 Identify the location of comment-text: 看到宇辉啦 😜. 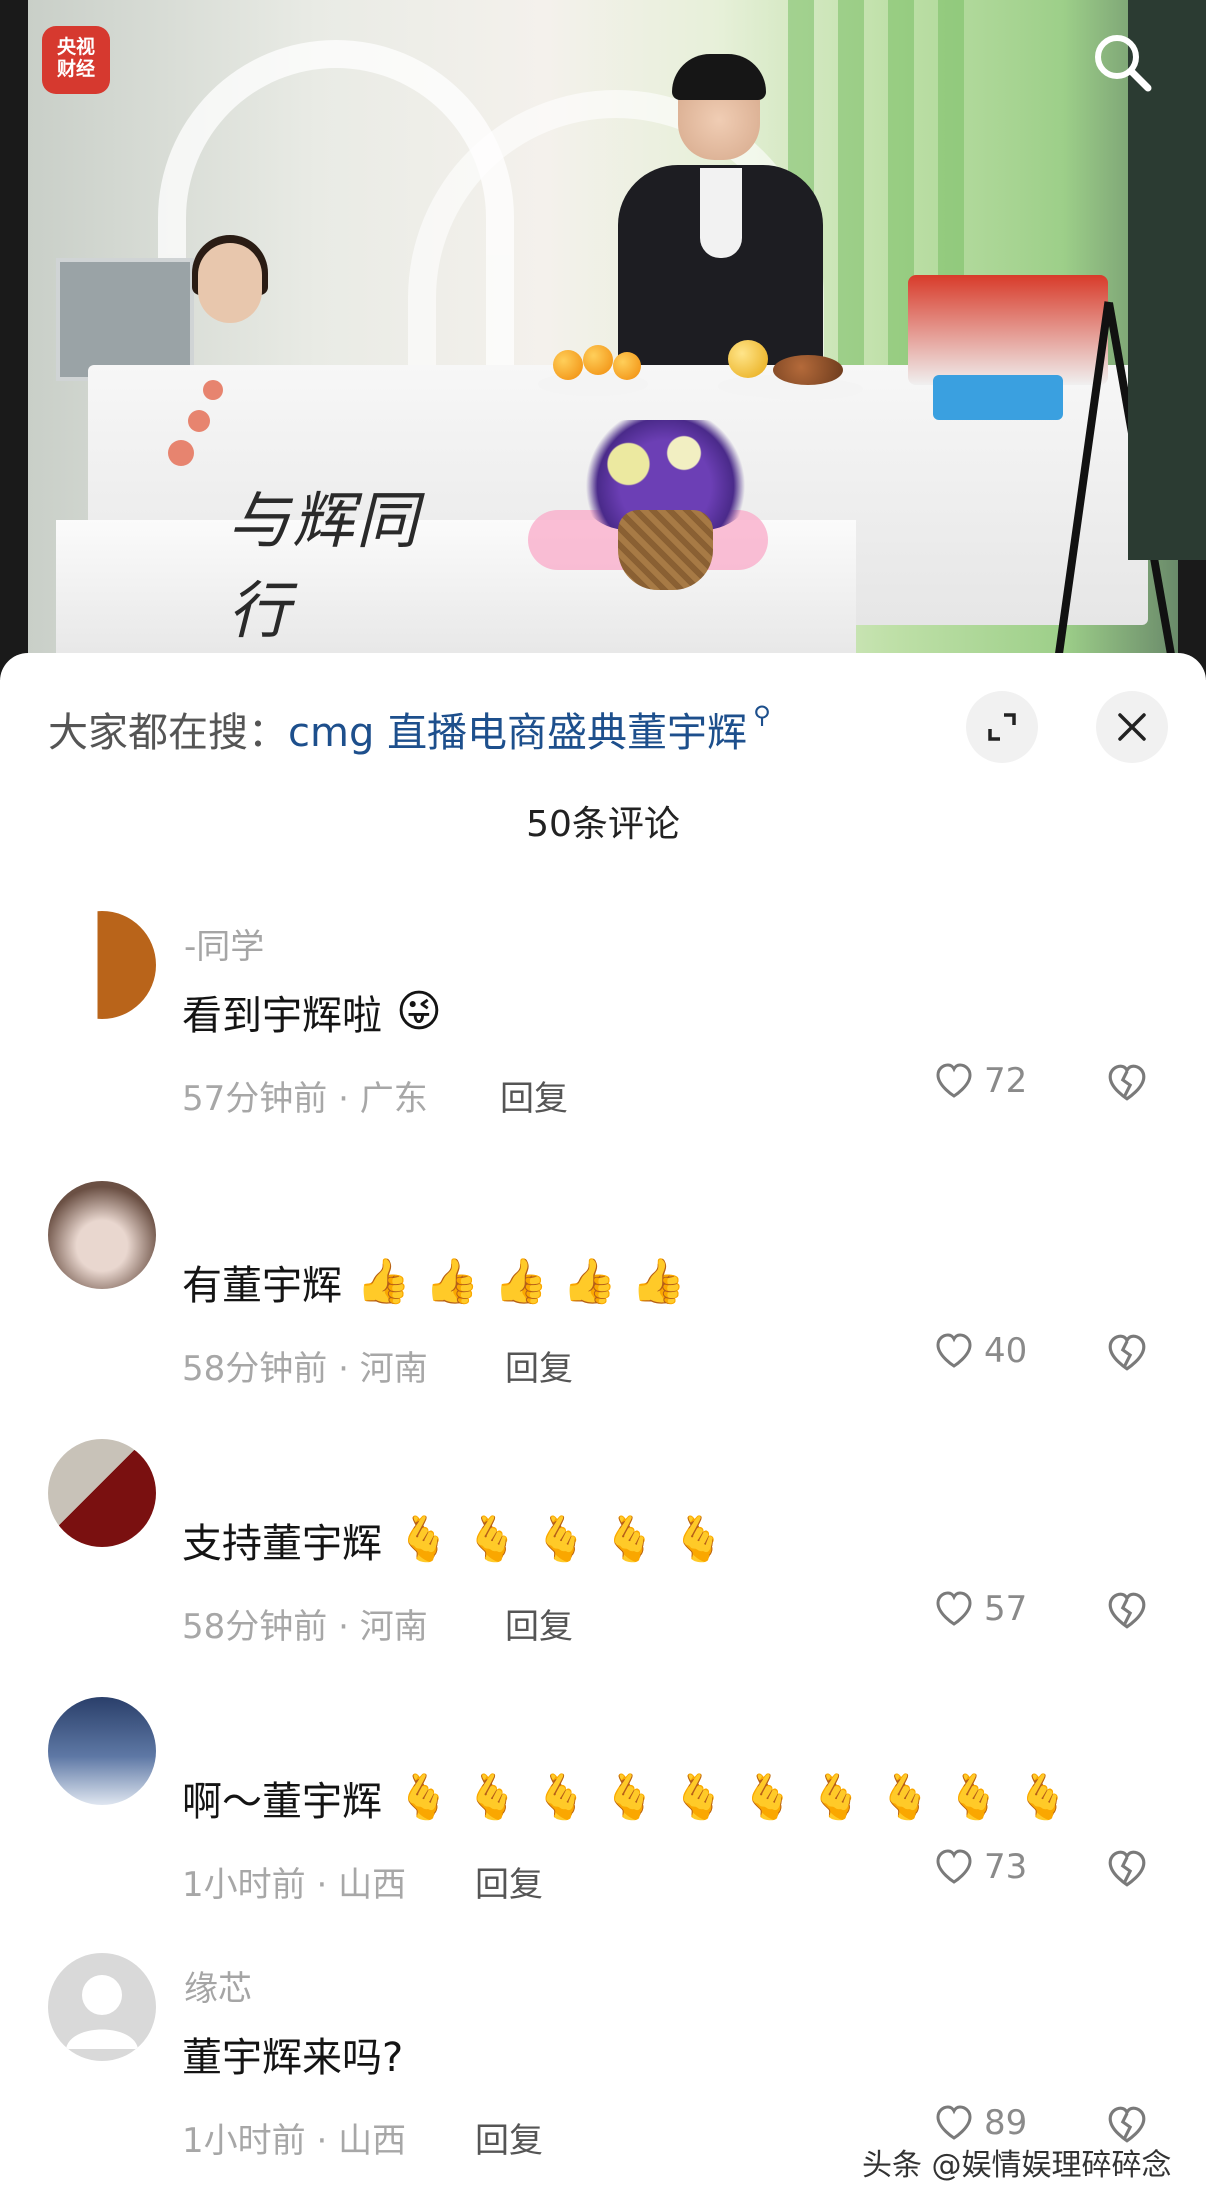
(312, 1012).